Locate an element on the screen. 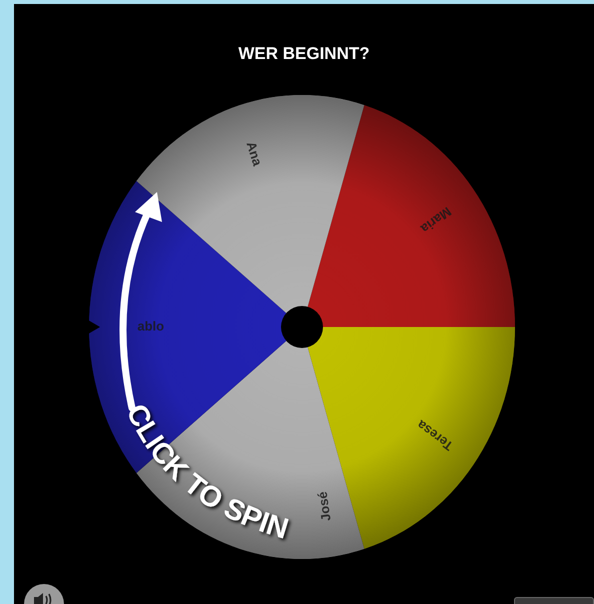 This screenshot has height=604, width=594. wheel-title: WER BEGINNT? is located at coordinates (304, 54).